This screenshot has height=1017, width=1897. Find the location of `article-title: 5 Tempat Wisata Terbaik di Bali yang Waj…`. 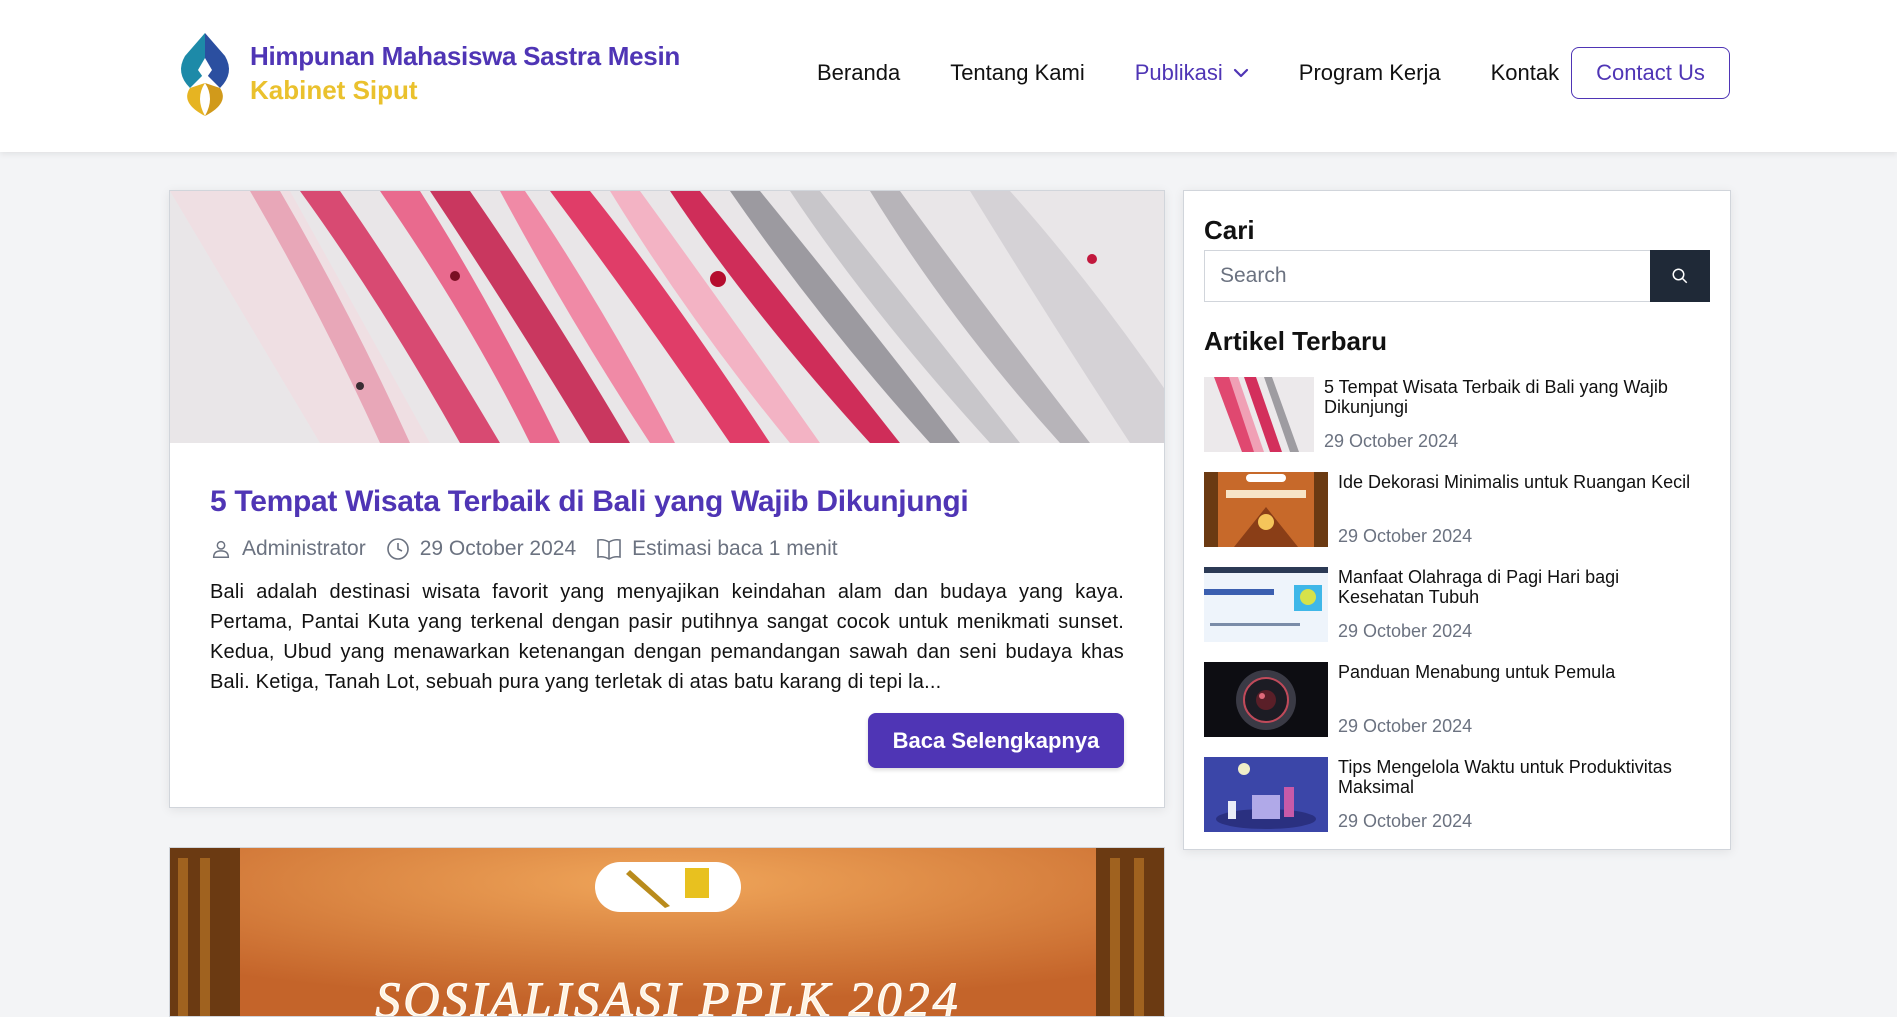

article-title: 5 Tempat Wisata Terbaik di Bali yang Waj… is located at coordinates (667, 502).